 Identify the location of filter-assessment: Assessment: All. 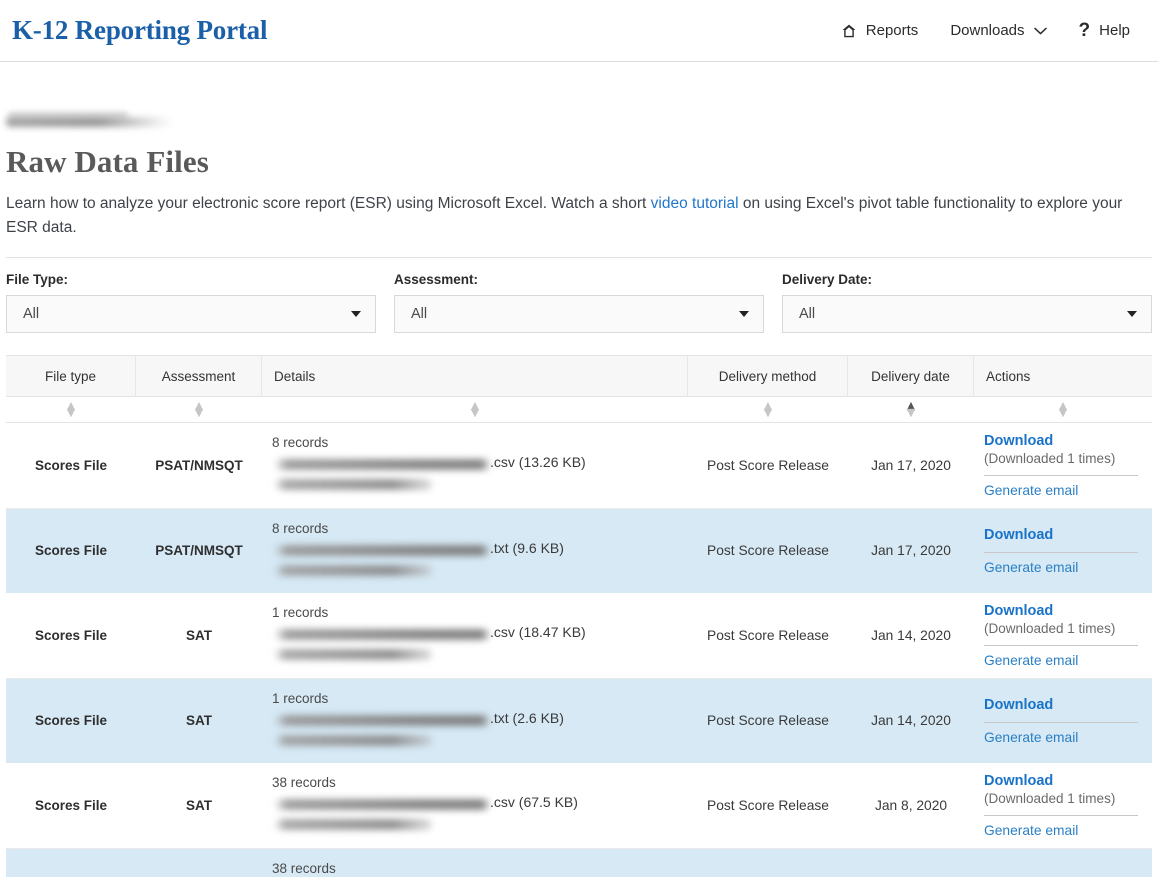
(579, 303).